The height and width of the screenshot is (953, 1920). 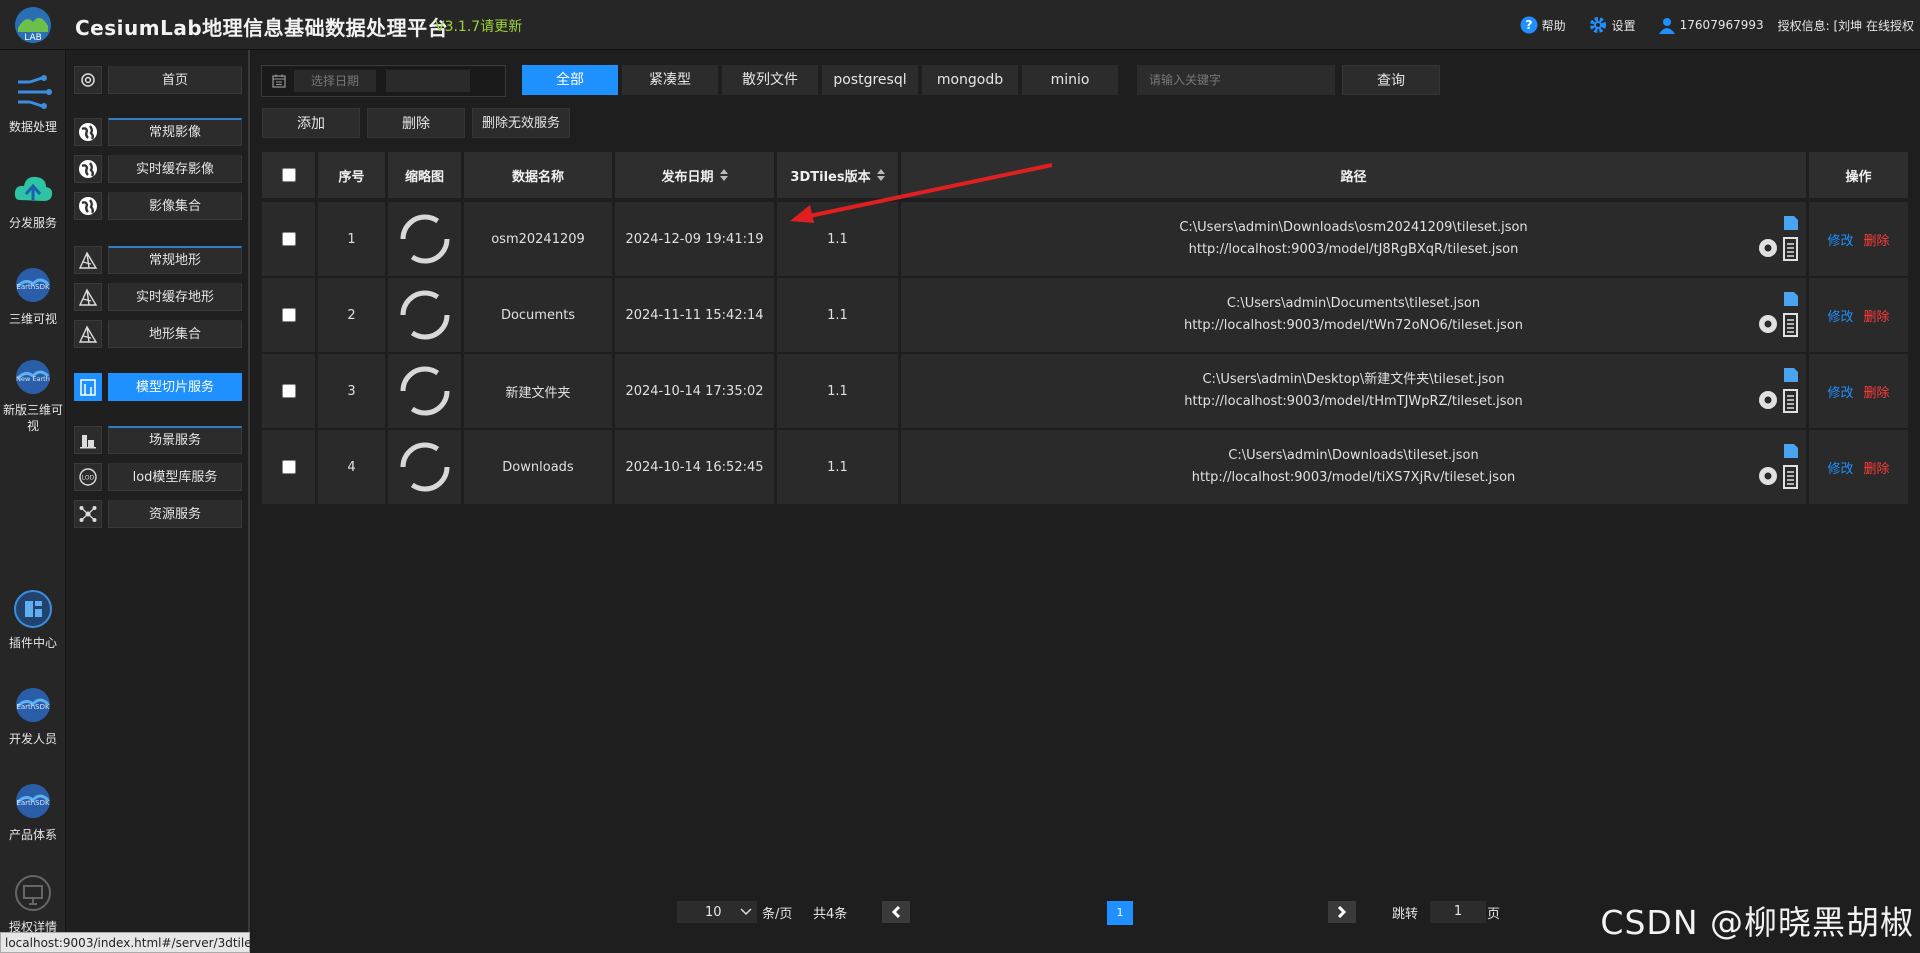 What do you see at coordinates (1612, 25) in the screenshot?
I see `settings-button: 设置` at bounding box center [1612, 25].